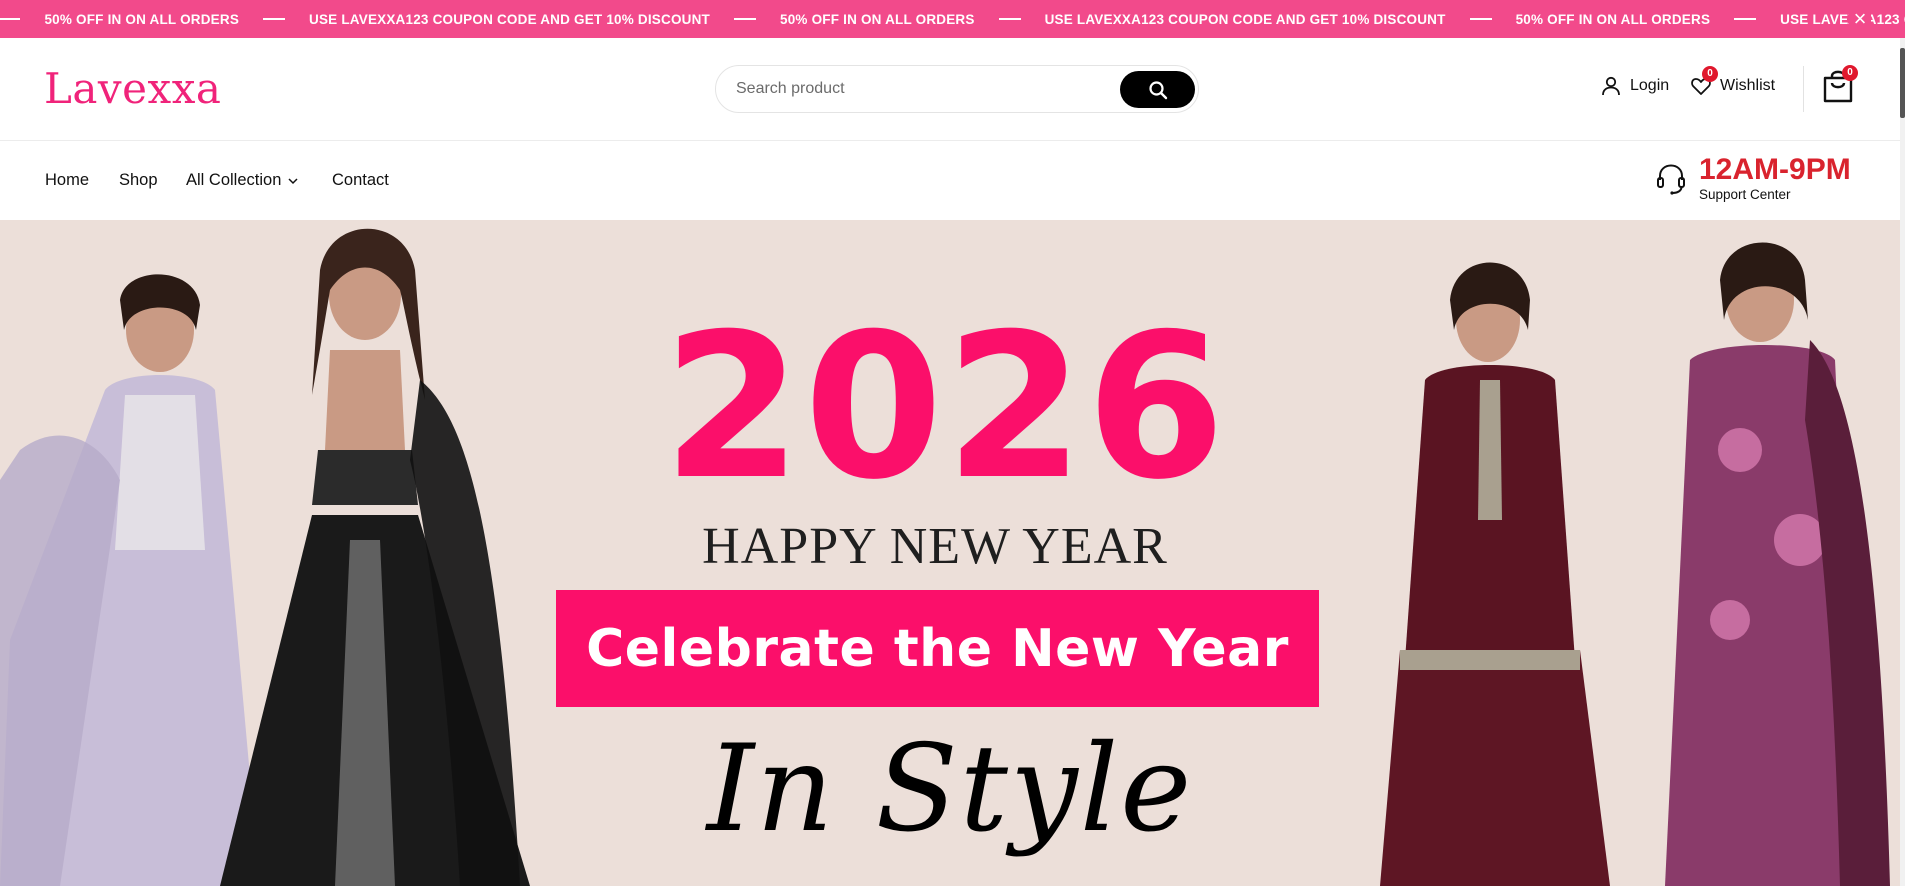 Image resolution: width=1905 pixels, height=886 pixels. I want to click on wishlist-link: 0 Wishlist, so click(1733, 81).